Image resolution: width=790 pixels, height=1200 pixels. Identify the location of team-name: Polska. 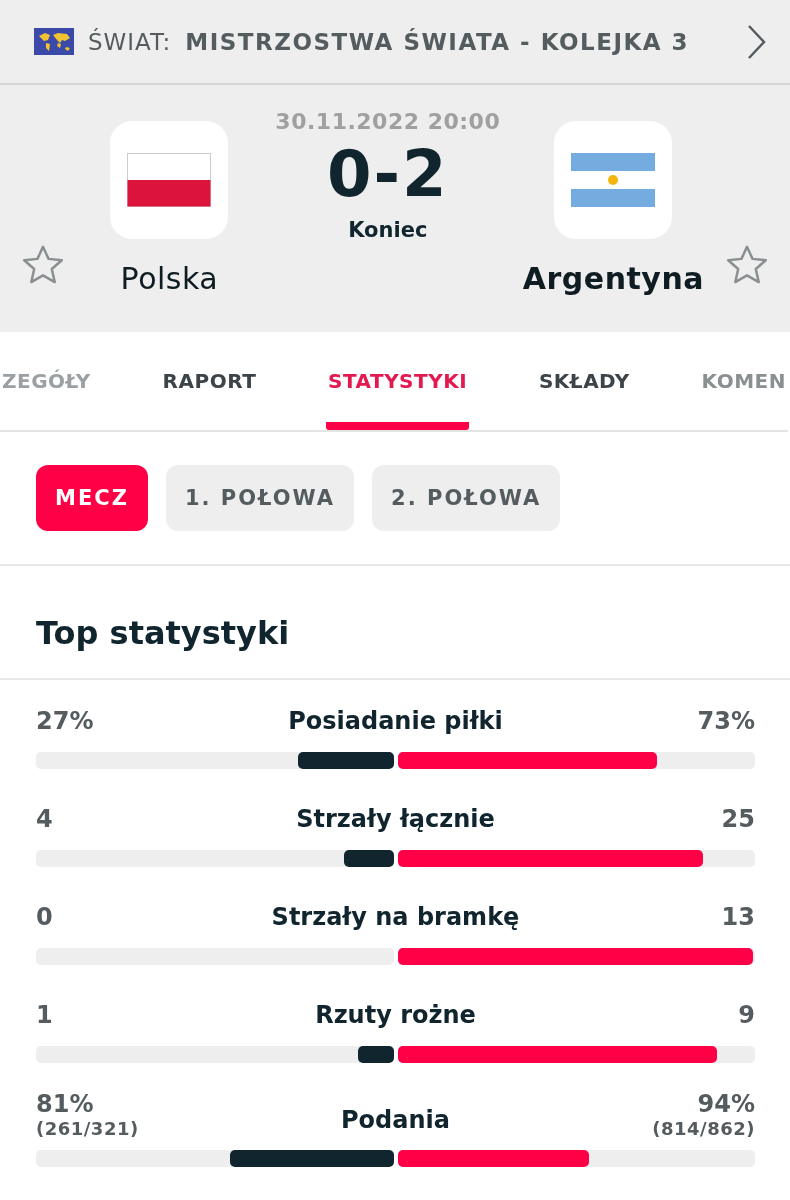
(169, 278).